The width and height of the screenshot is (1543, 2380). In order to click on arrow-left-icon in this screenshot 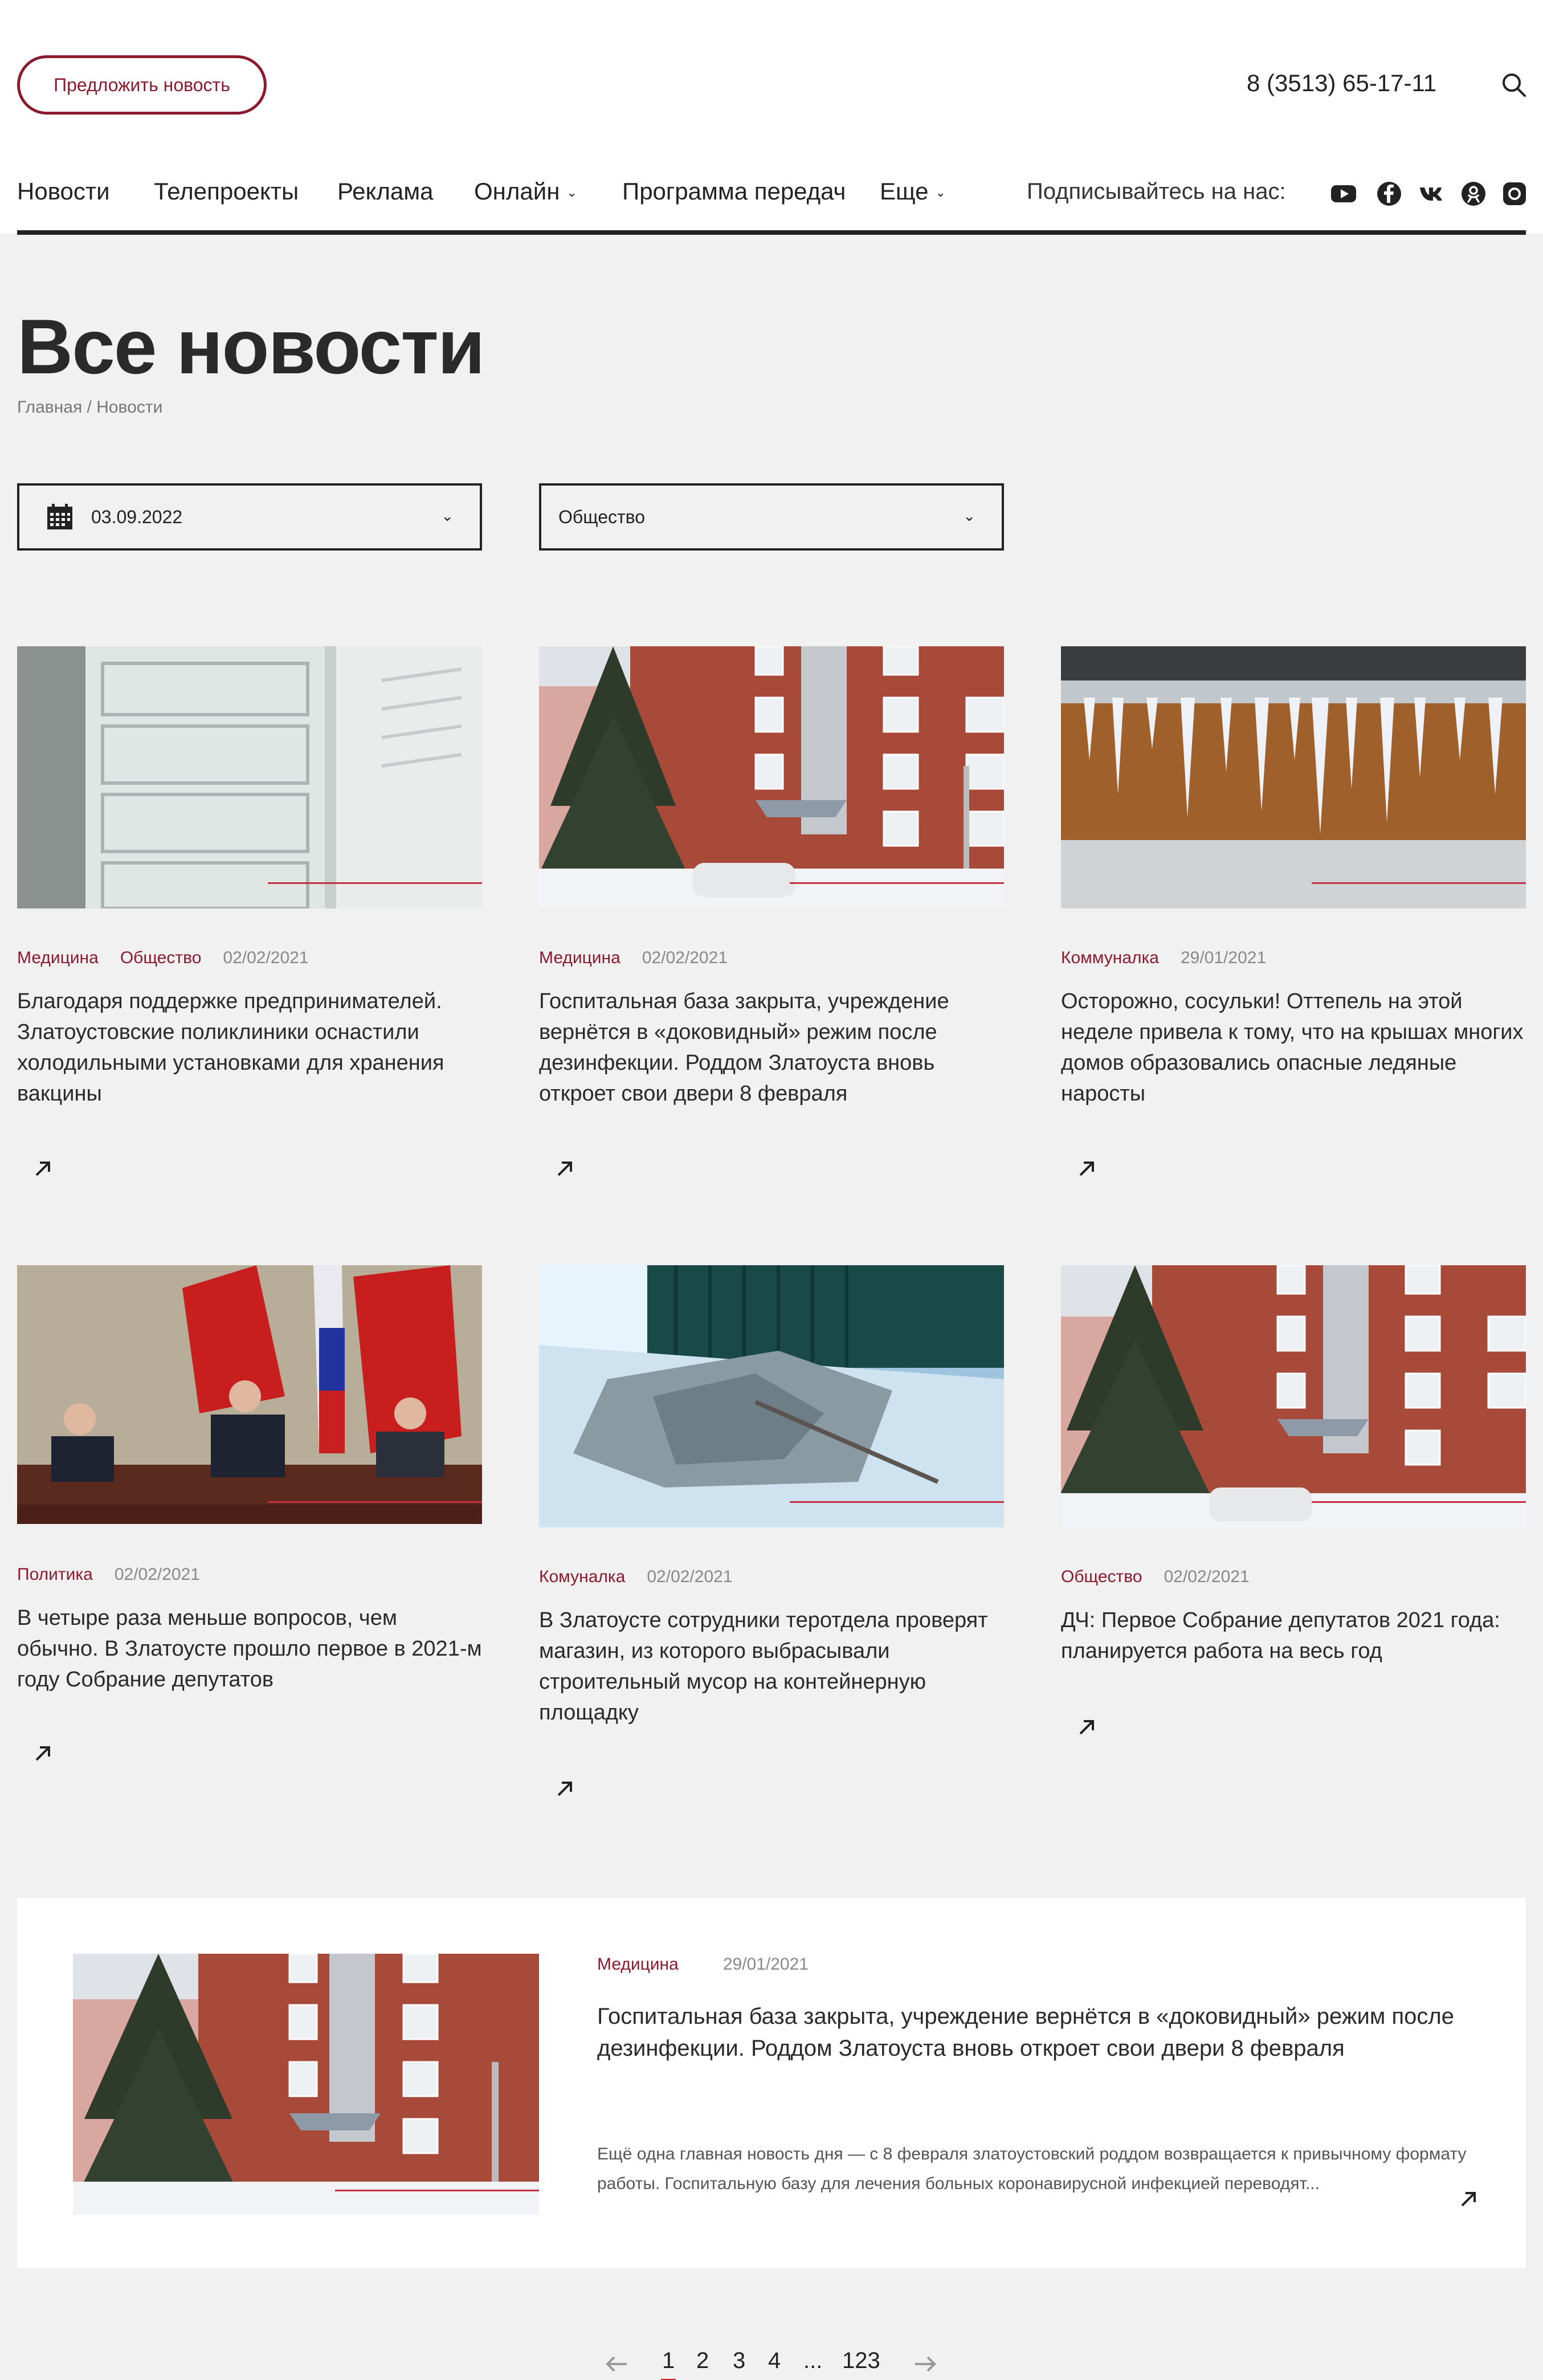, I will do `click(617, 2364)`.